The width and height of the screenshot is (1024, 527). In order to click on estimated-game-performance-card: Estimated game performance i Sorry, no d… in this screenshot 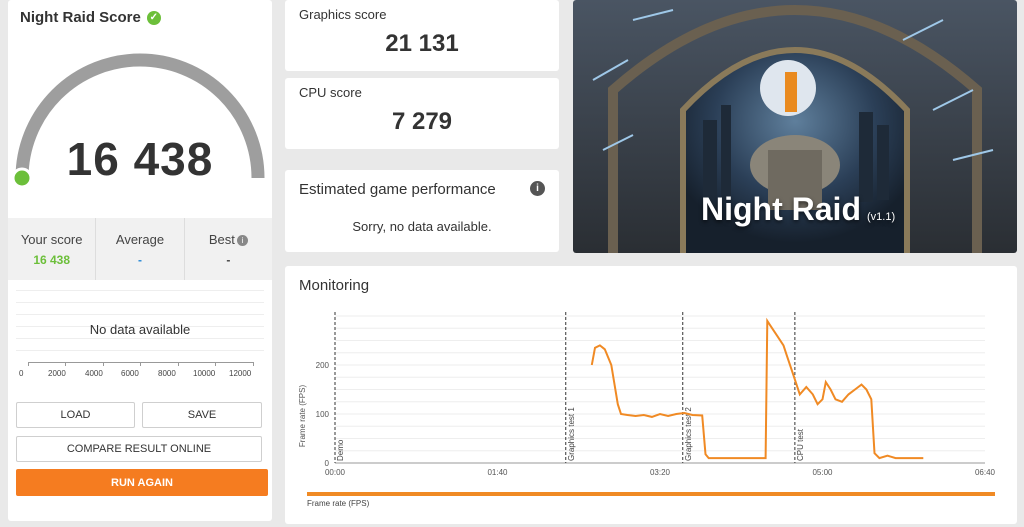, I will do `click(422, 211)`.